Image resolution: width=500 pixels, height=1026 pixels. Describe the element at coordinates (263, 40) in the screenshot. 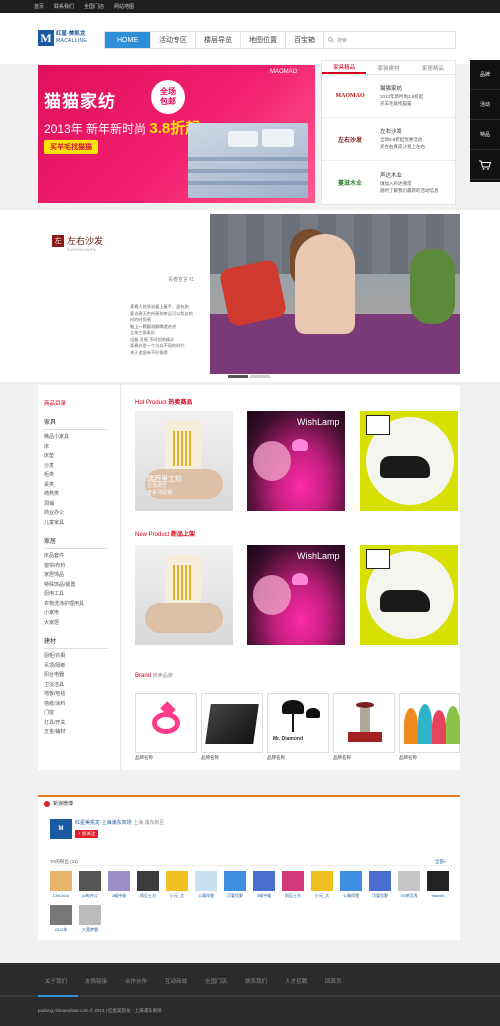

I see `nav-map: 地图位置` at that location.